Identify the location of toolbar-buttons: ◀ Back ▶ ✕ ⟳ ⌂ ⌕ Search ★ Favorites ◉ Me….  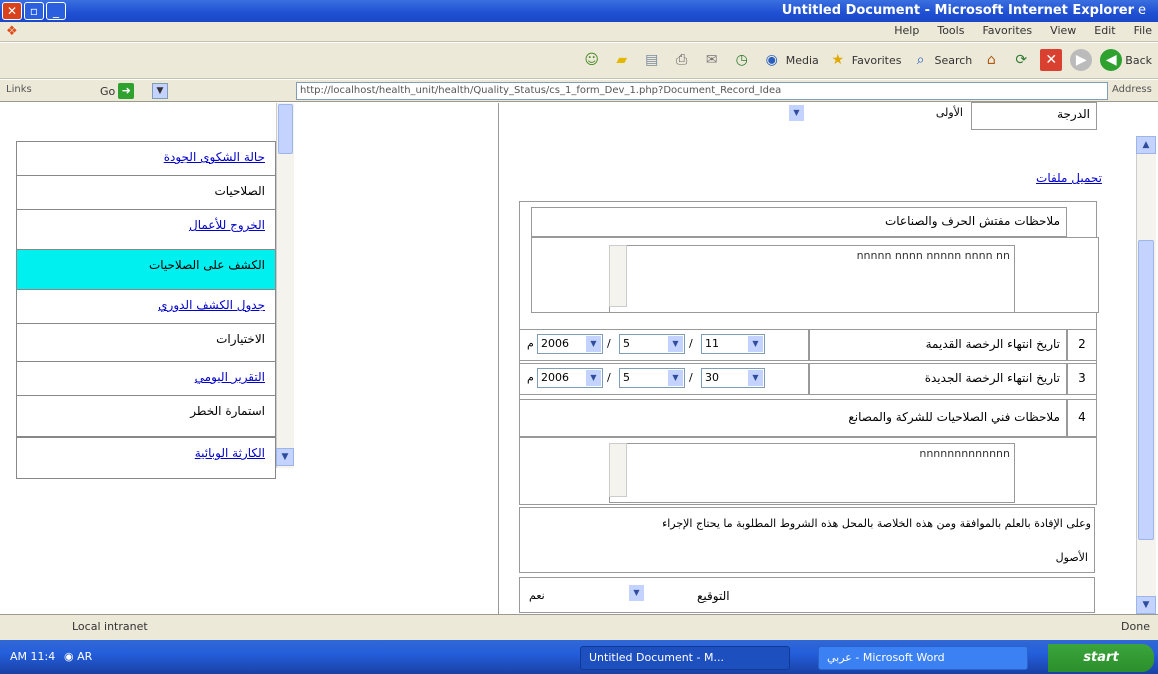
(866, 60).